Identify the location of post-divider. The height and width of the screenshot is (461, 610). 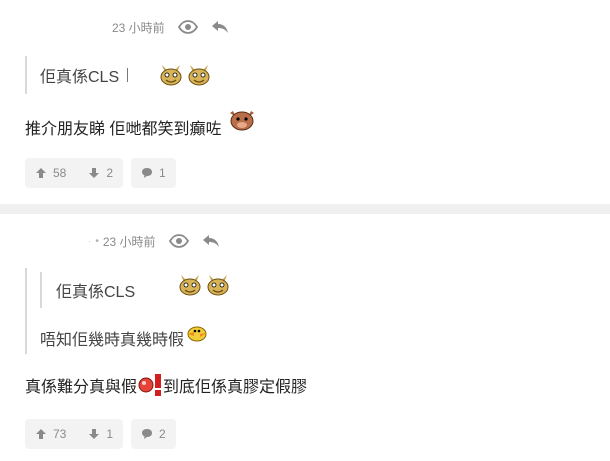
(305, 209).